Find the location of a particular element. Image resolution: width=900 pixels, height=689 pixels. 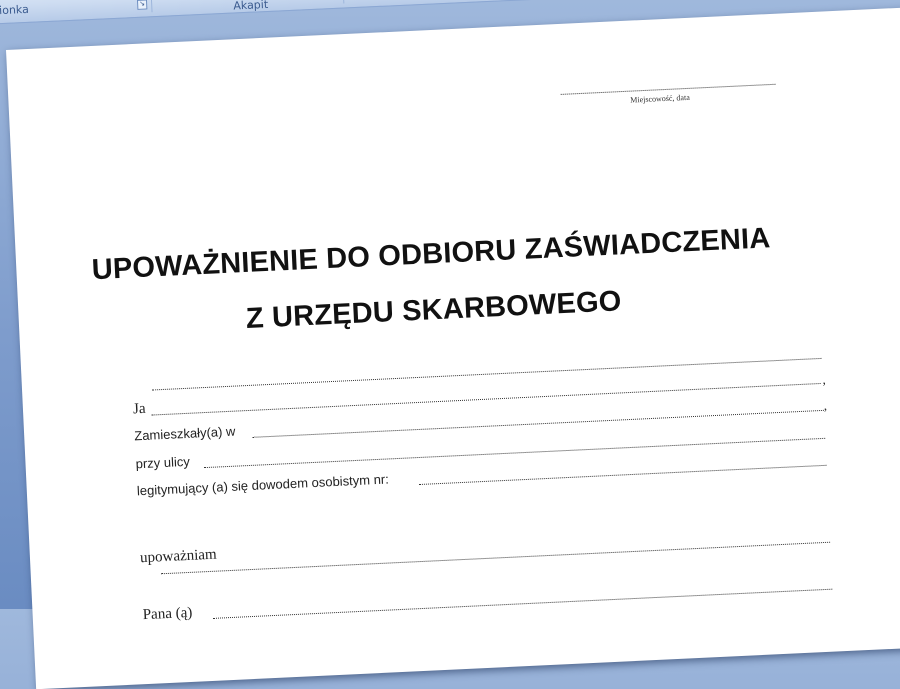

field-ja-label: Ja is located at coordinates (139, 409).